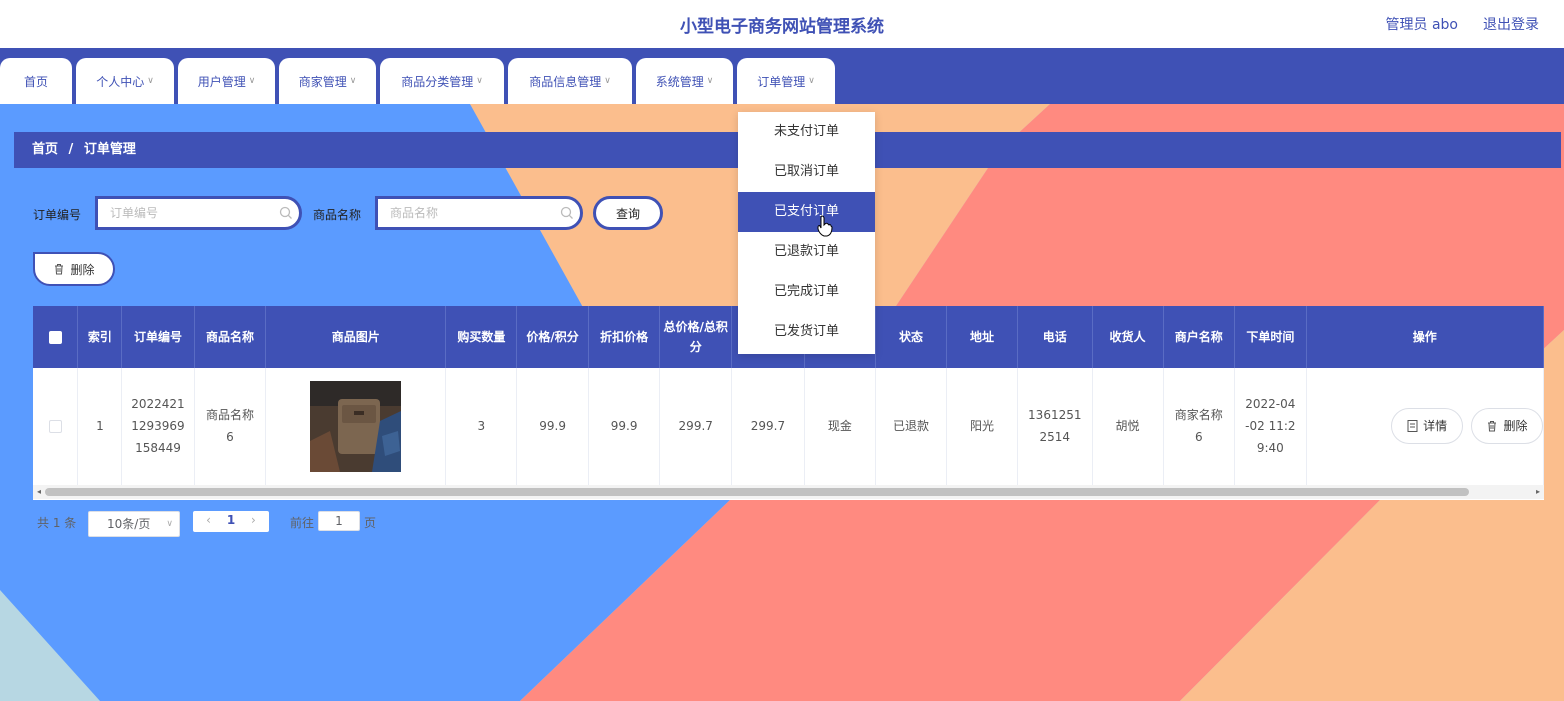  I want to click on product-name-placeholder: 商品名称, so click(414, 213).